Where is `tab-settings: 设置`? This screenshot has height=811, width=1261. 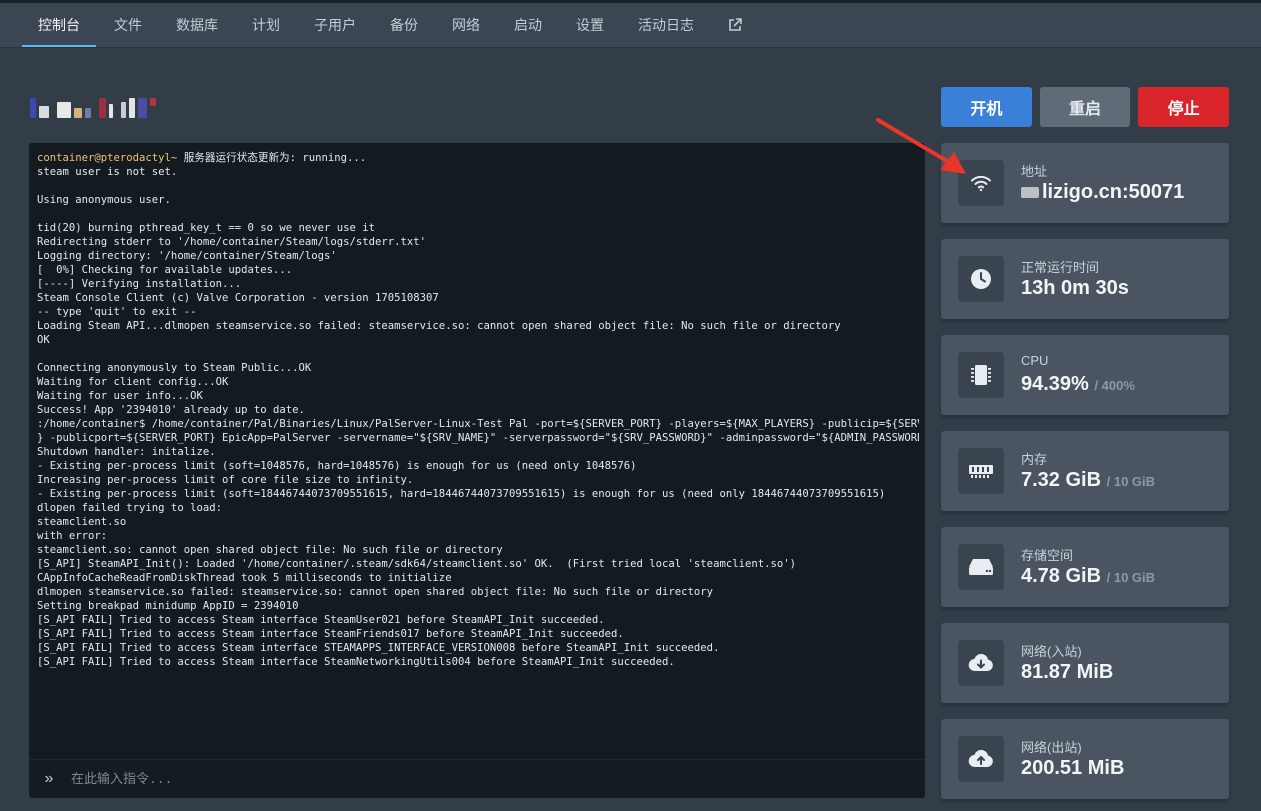
tab-settings: 设置 is located at coordinates (590, 25).